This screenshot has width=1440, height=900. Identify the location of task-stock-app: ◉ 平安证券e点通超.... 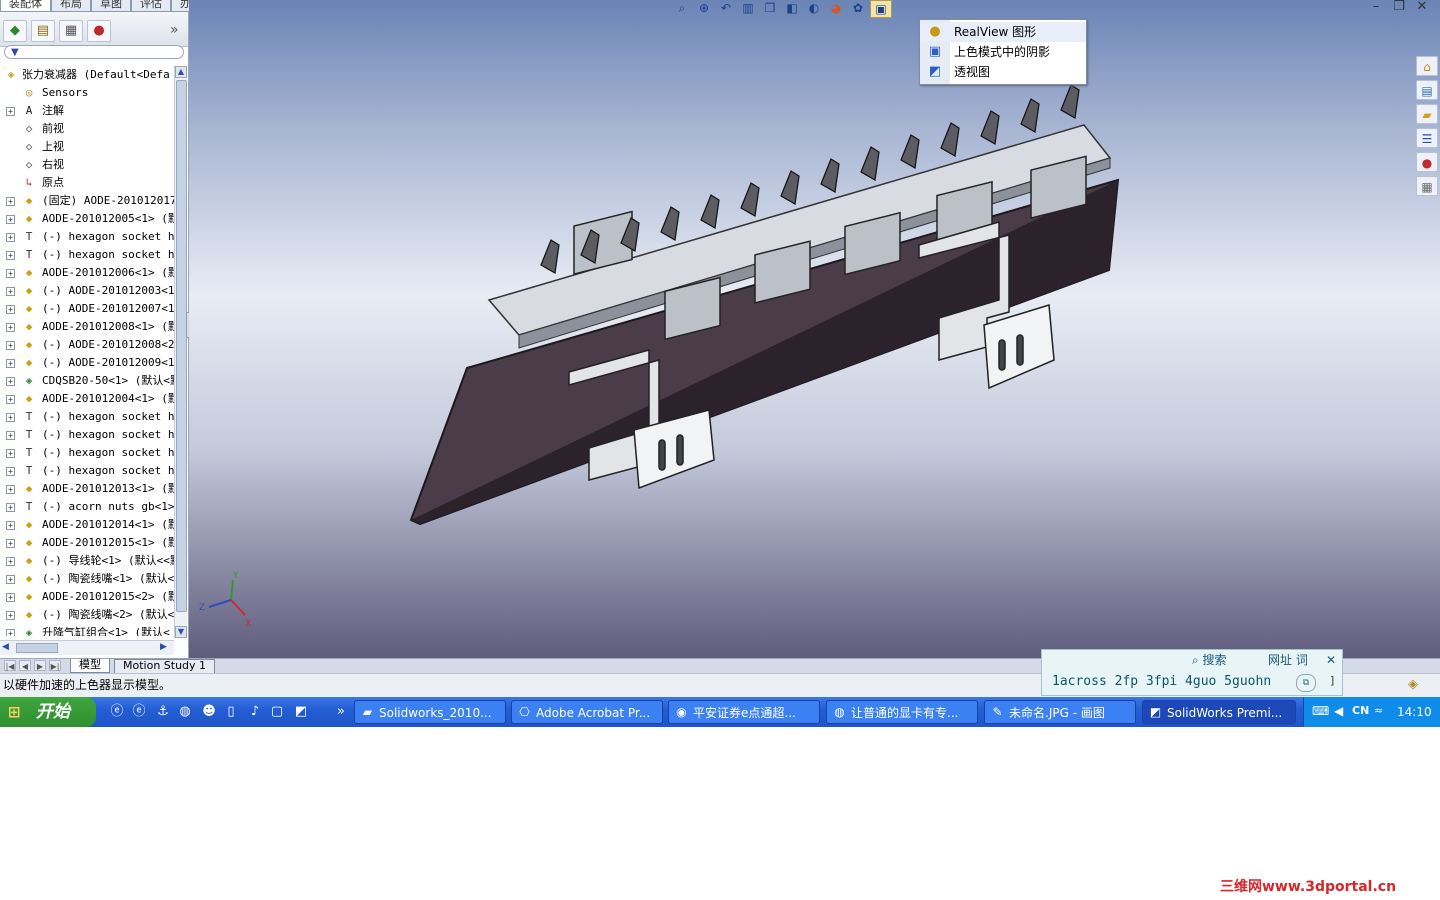
(744, 712).